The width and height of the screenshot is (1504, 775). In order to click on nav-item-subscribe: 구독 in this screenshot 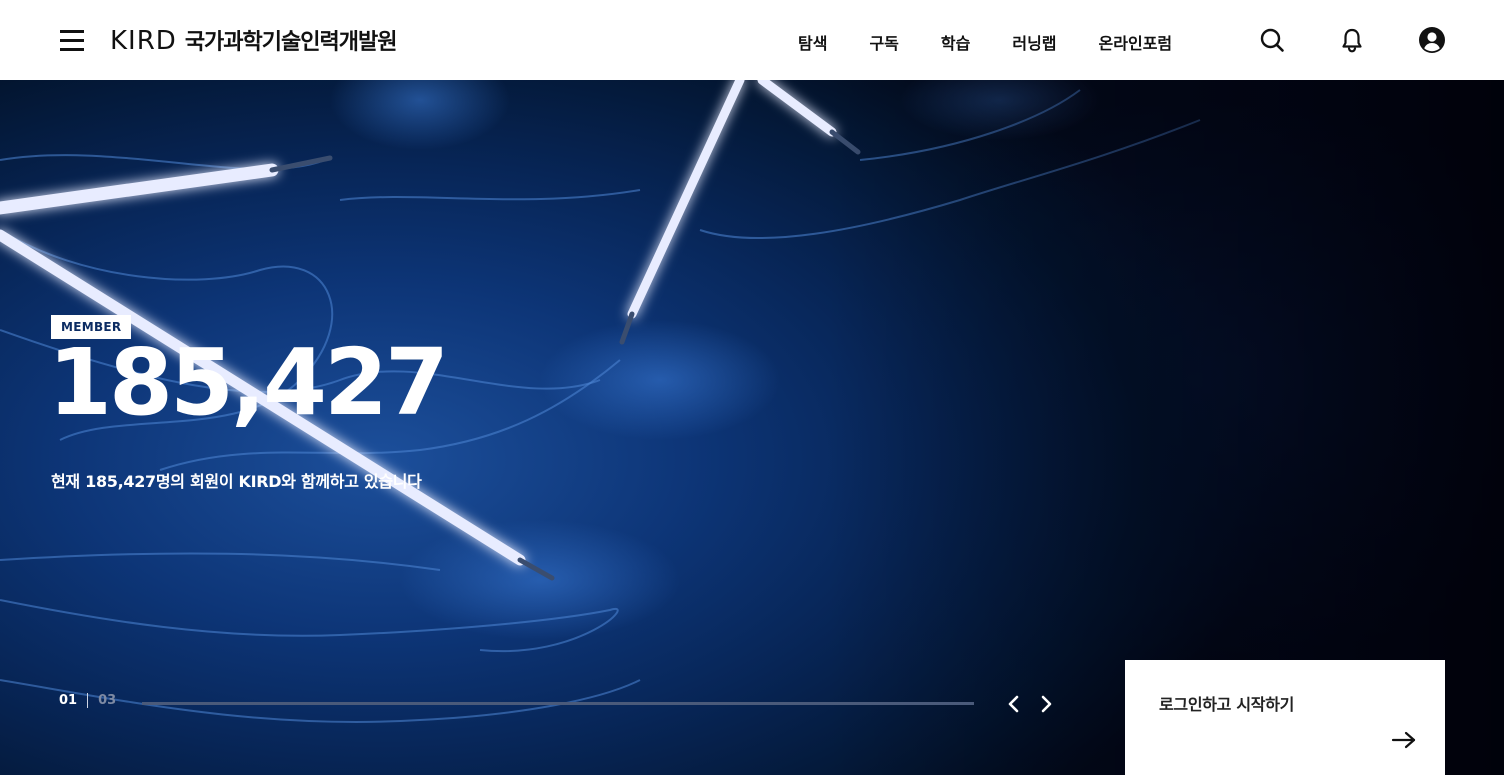, I will do `click(883, 42)`.